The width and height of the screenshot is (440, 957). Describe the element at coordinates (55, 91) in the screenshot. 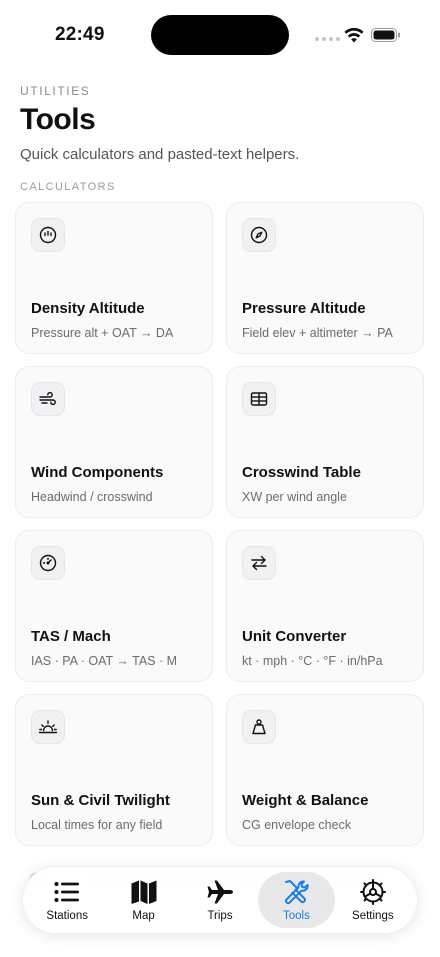

I see `eyebrow-label: UTILITIES` at that location.